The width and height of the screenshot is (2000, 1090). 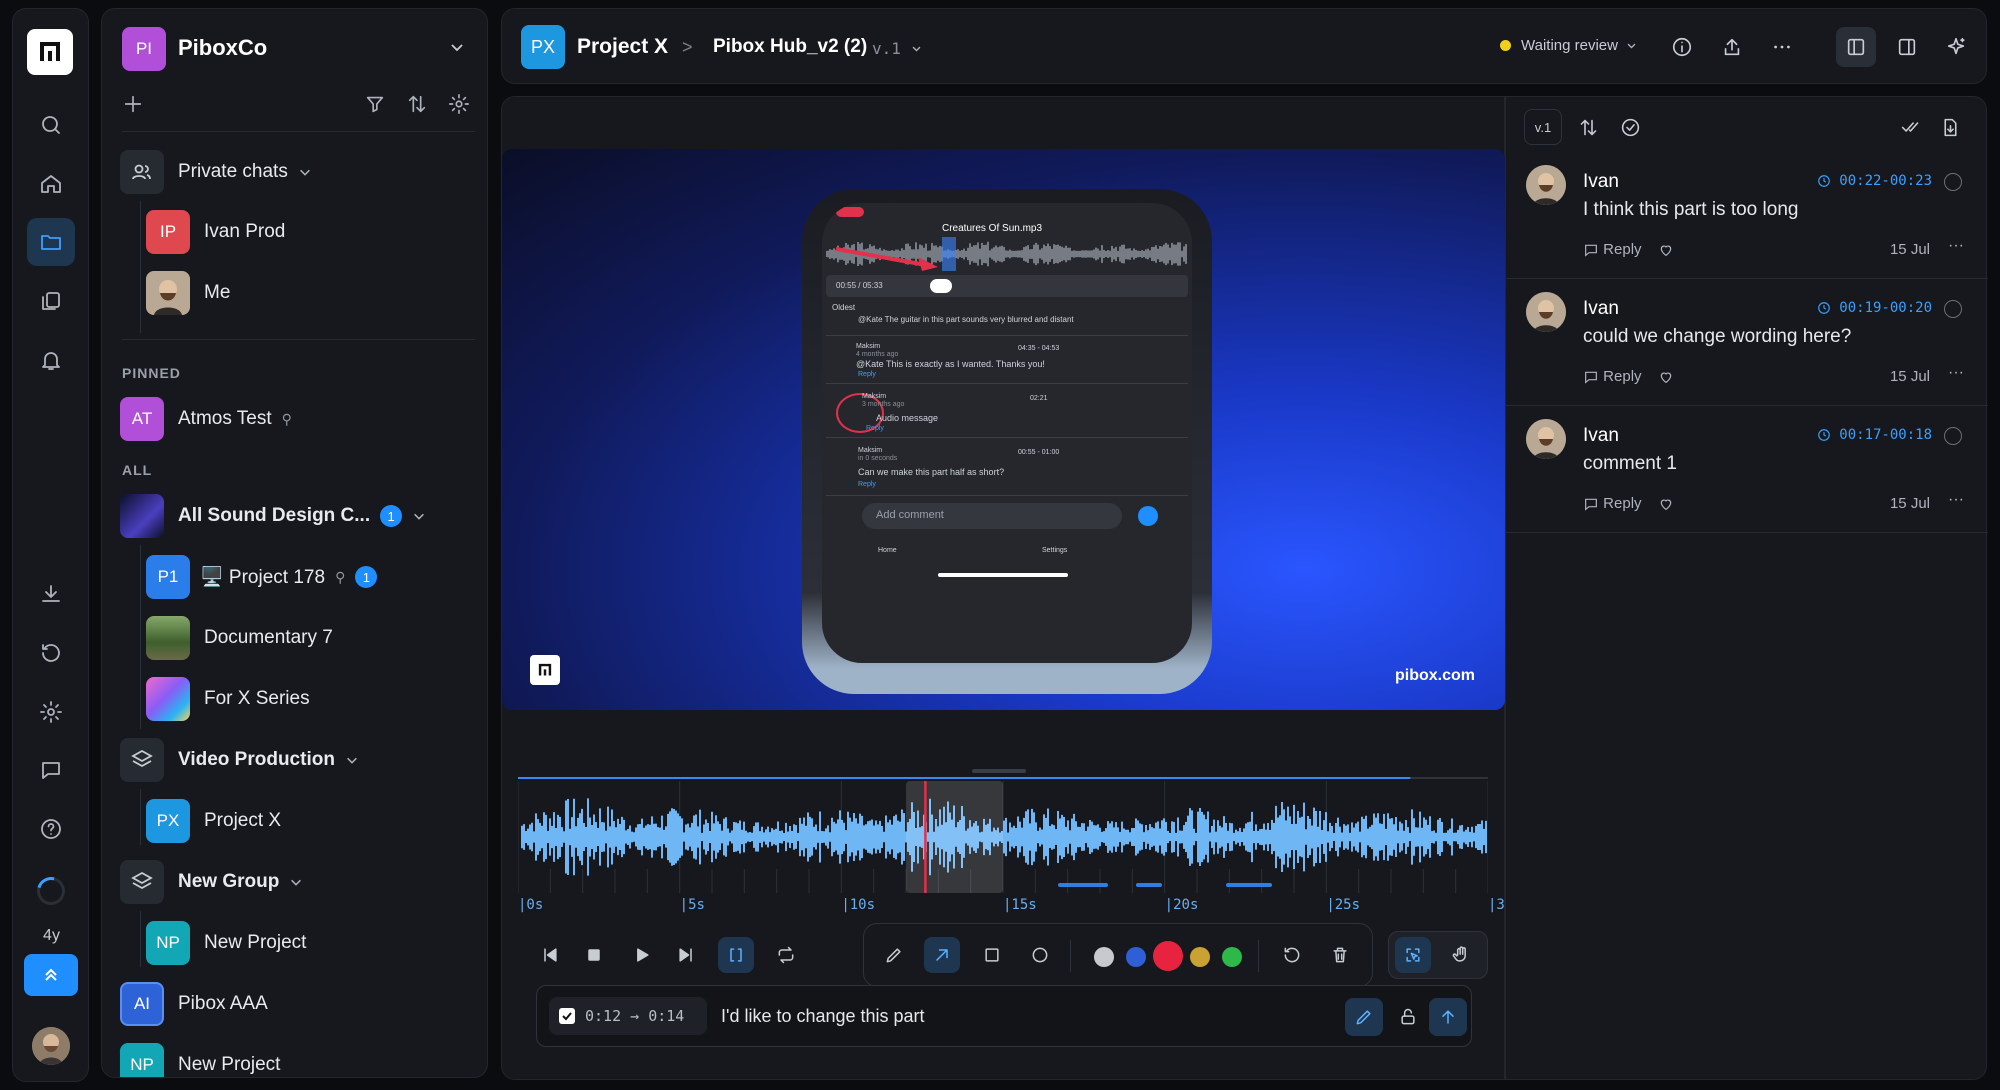 I want to click on layout-split-icon, so click(x=1907, y=47).